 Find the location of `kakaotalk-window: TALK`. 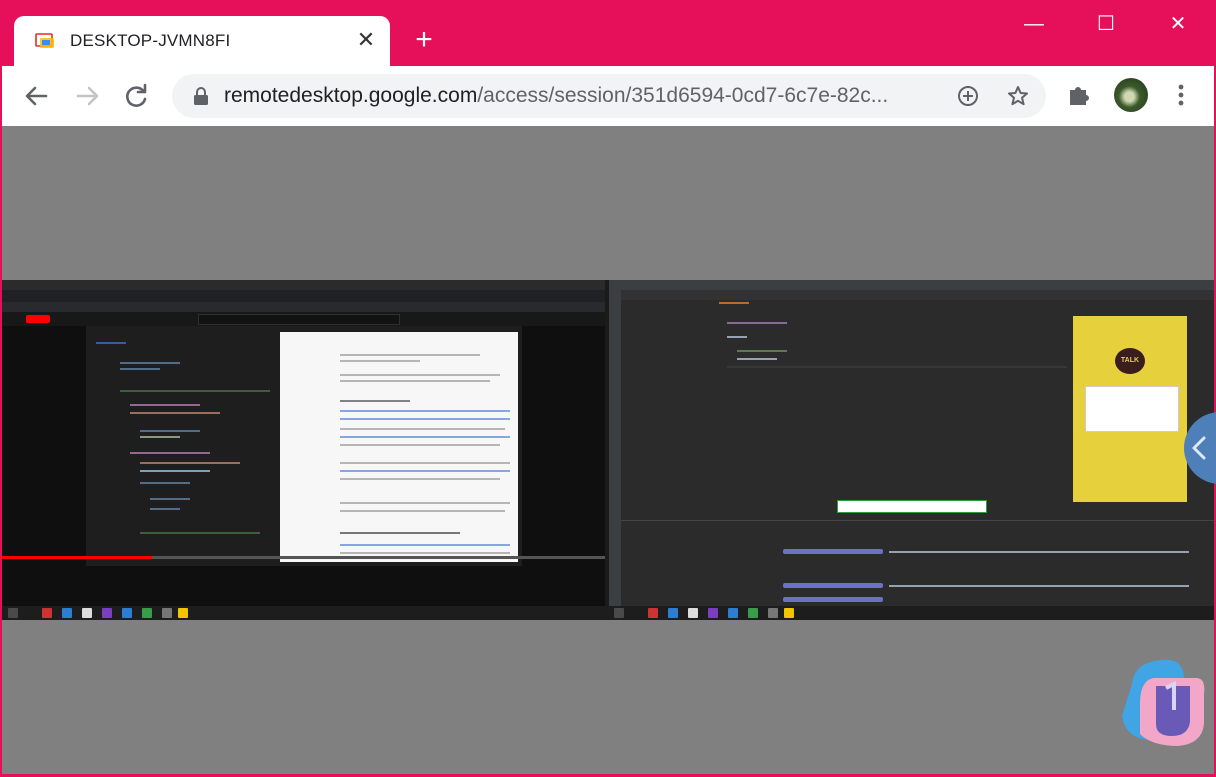

kakaotalk-window: TALK is located at coordinates (1130, 409).